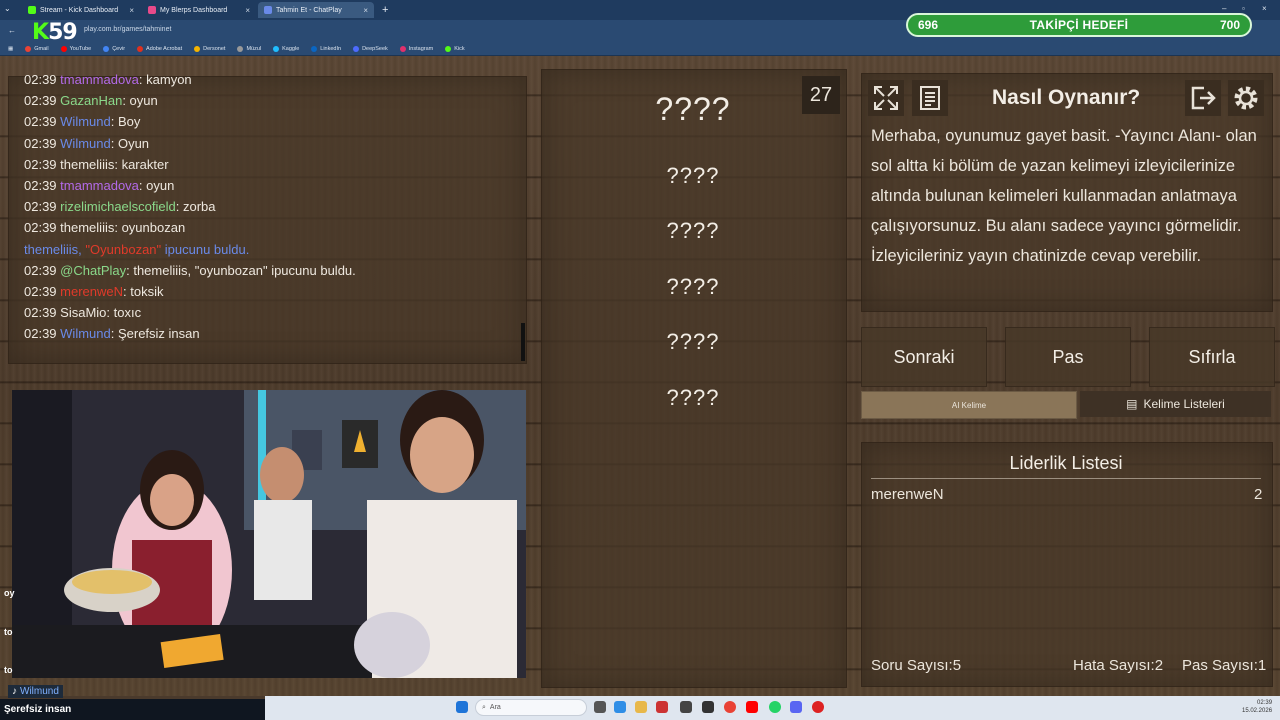 The width and height of the screenshot is (1280, 720). I want to click on taskbar-search: ⌕ Ara, so click(531, 707).